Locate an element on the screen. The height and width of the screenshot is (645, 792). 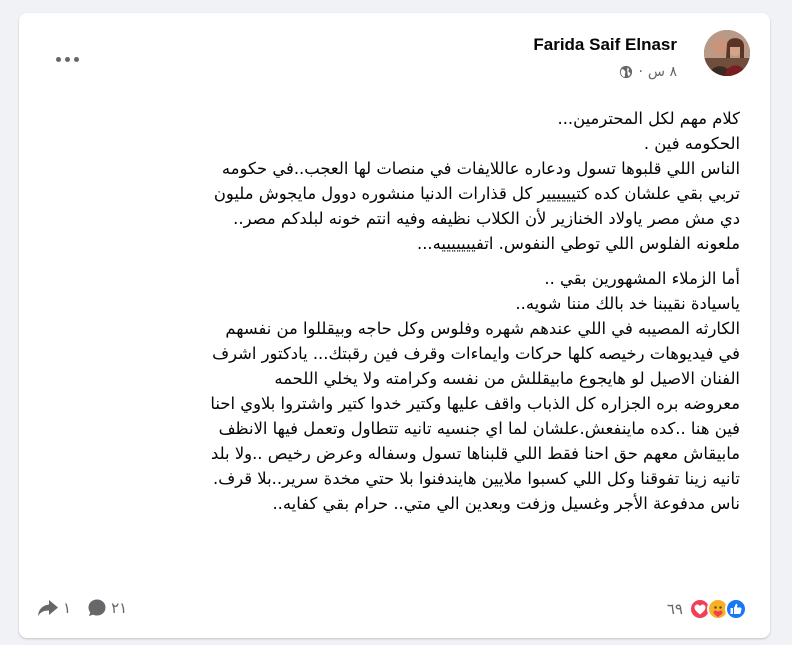
reaction-count: ٦٩ is located at coordinates (674, 609).